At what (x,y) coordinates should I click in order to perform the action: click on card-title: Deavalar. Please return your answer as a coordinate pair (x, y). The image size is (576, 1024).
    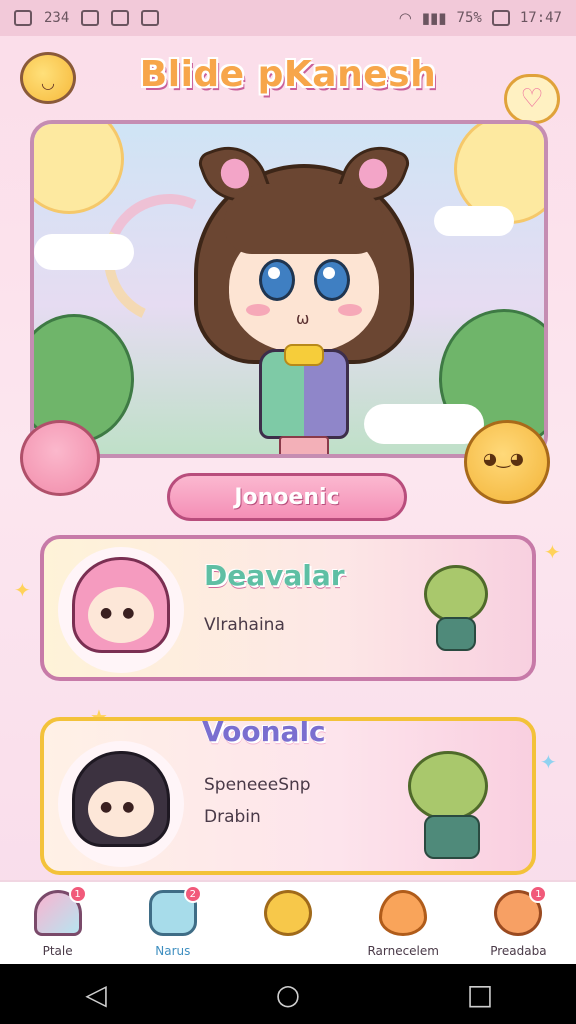
    Looking at the image, I should click on (274, 575).